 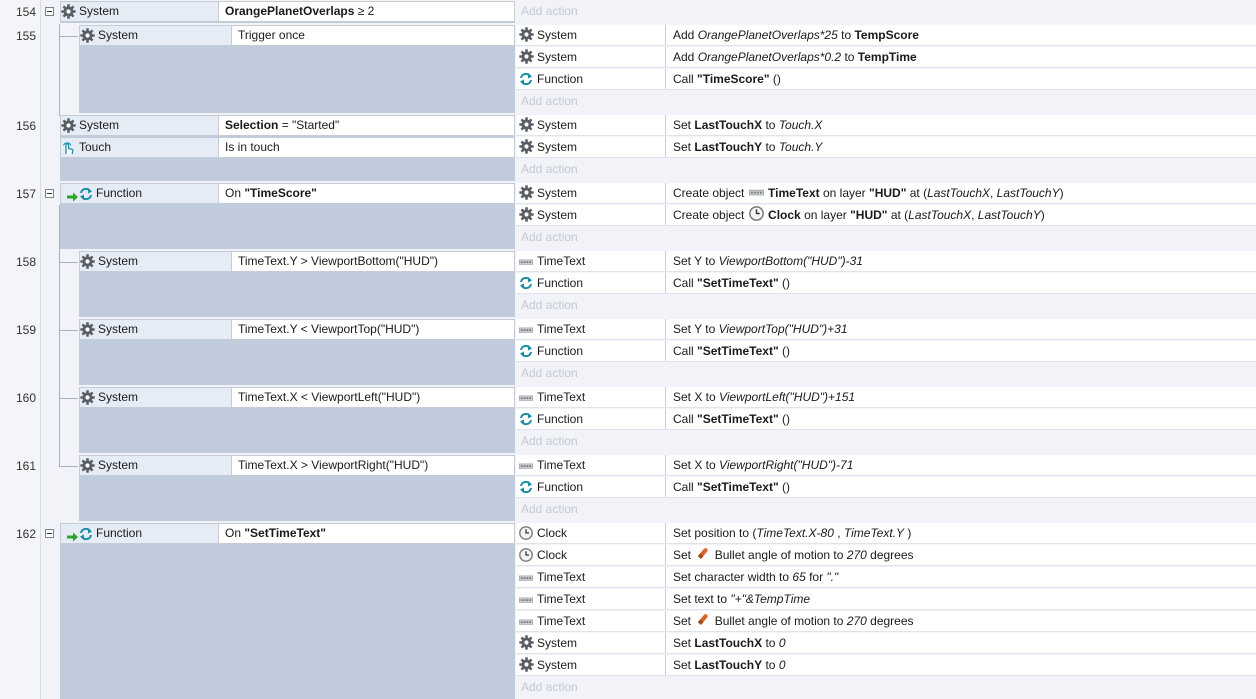 I want to click on condition-row: System TimeText.X < ViewportLeft("HUD"), so click(x=297, y=397).